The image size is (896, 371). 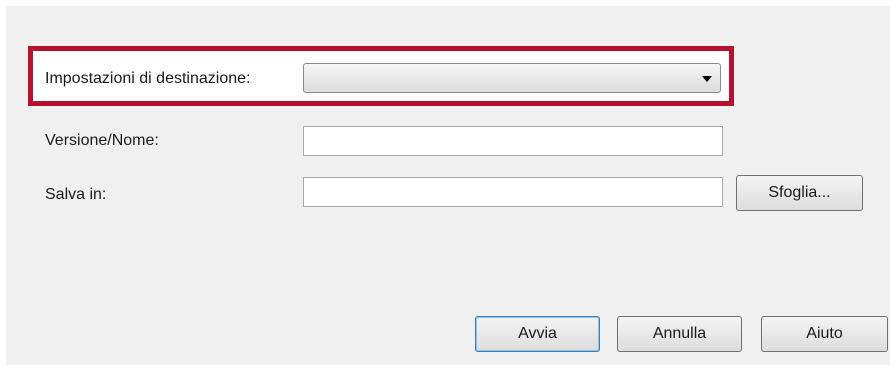 What do you see at coordinates (537, 334) in the screenshot?
I see `start-button: Avvia` at bounding box center [537, 334].